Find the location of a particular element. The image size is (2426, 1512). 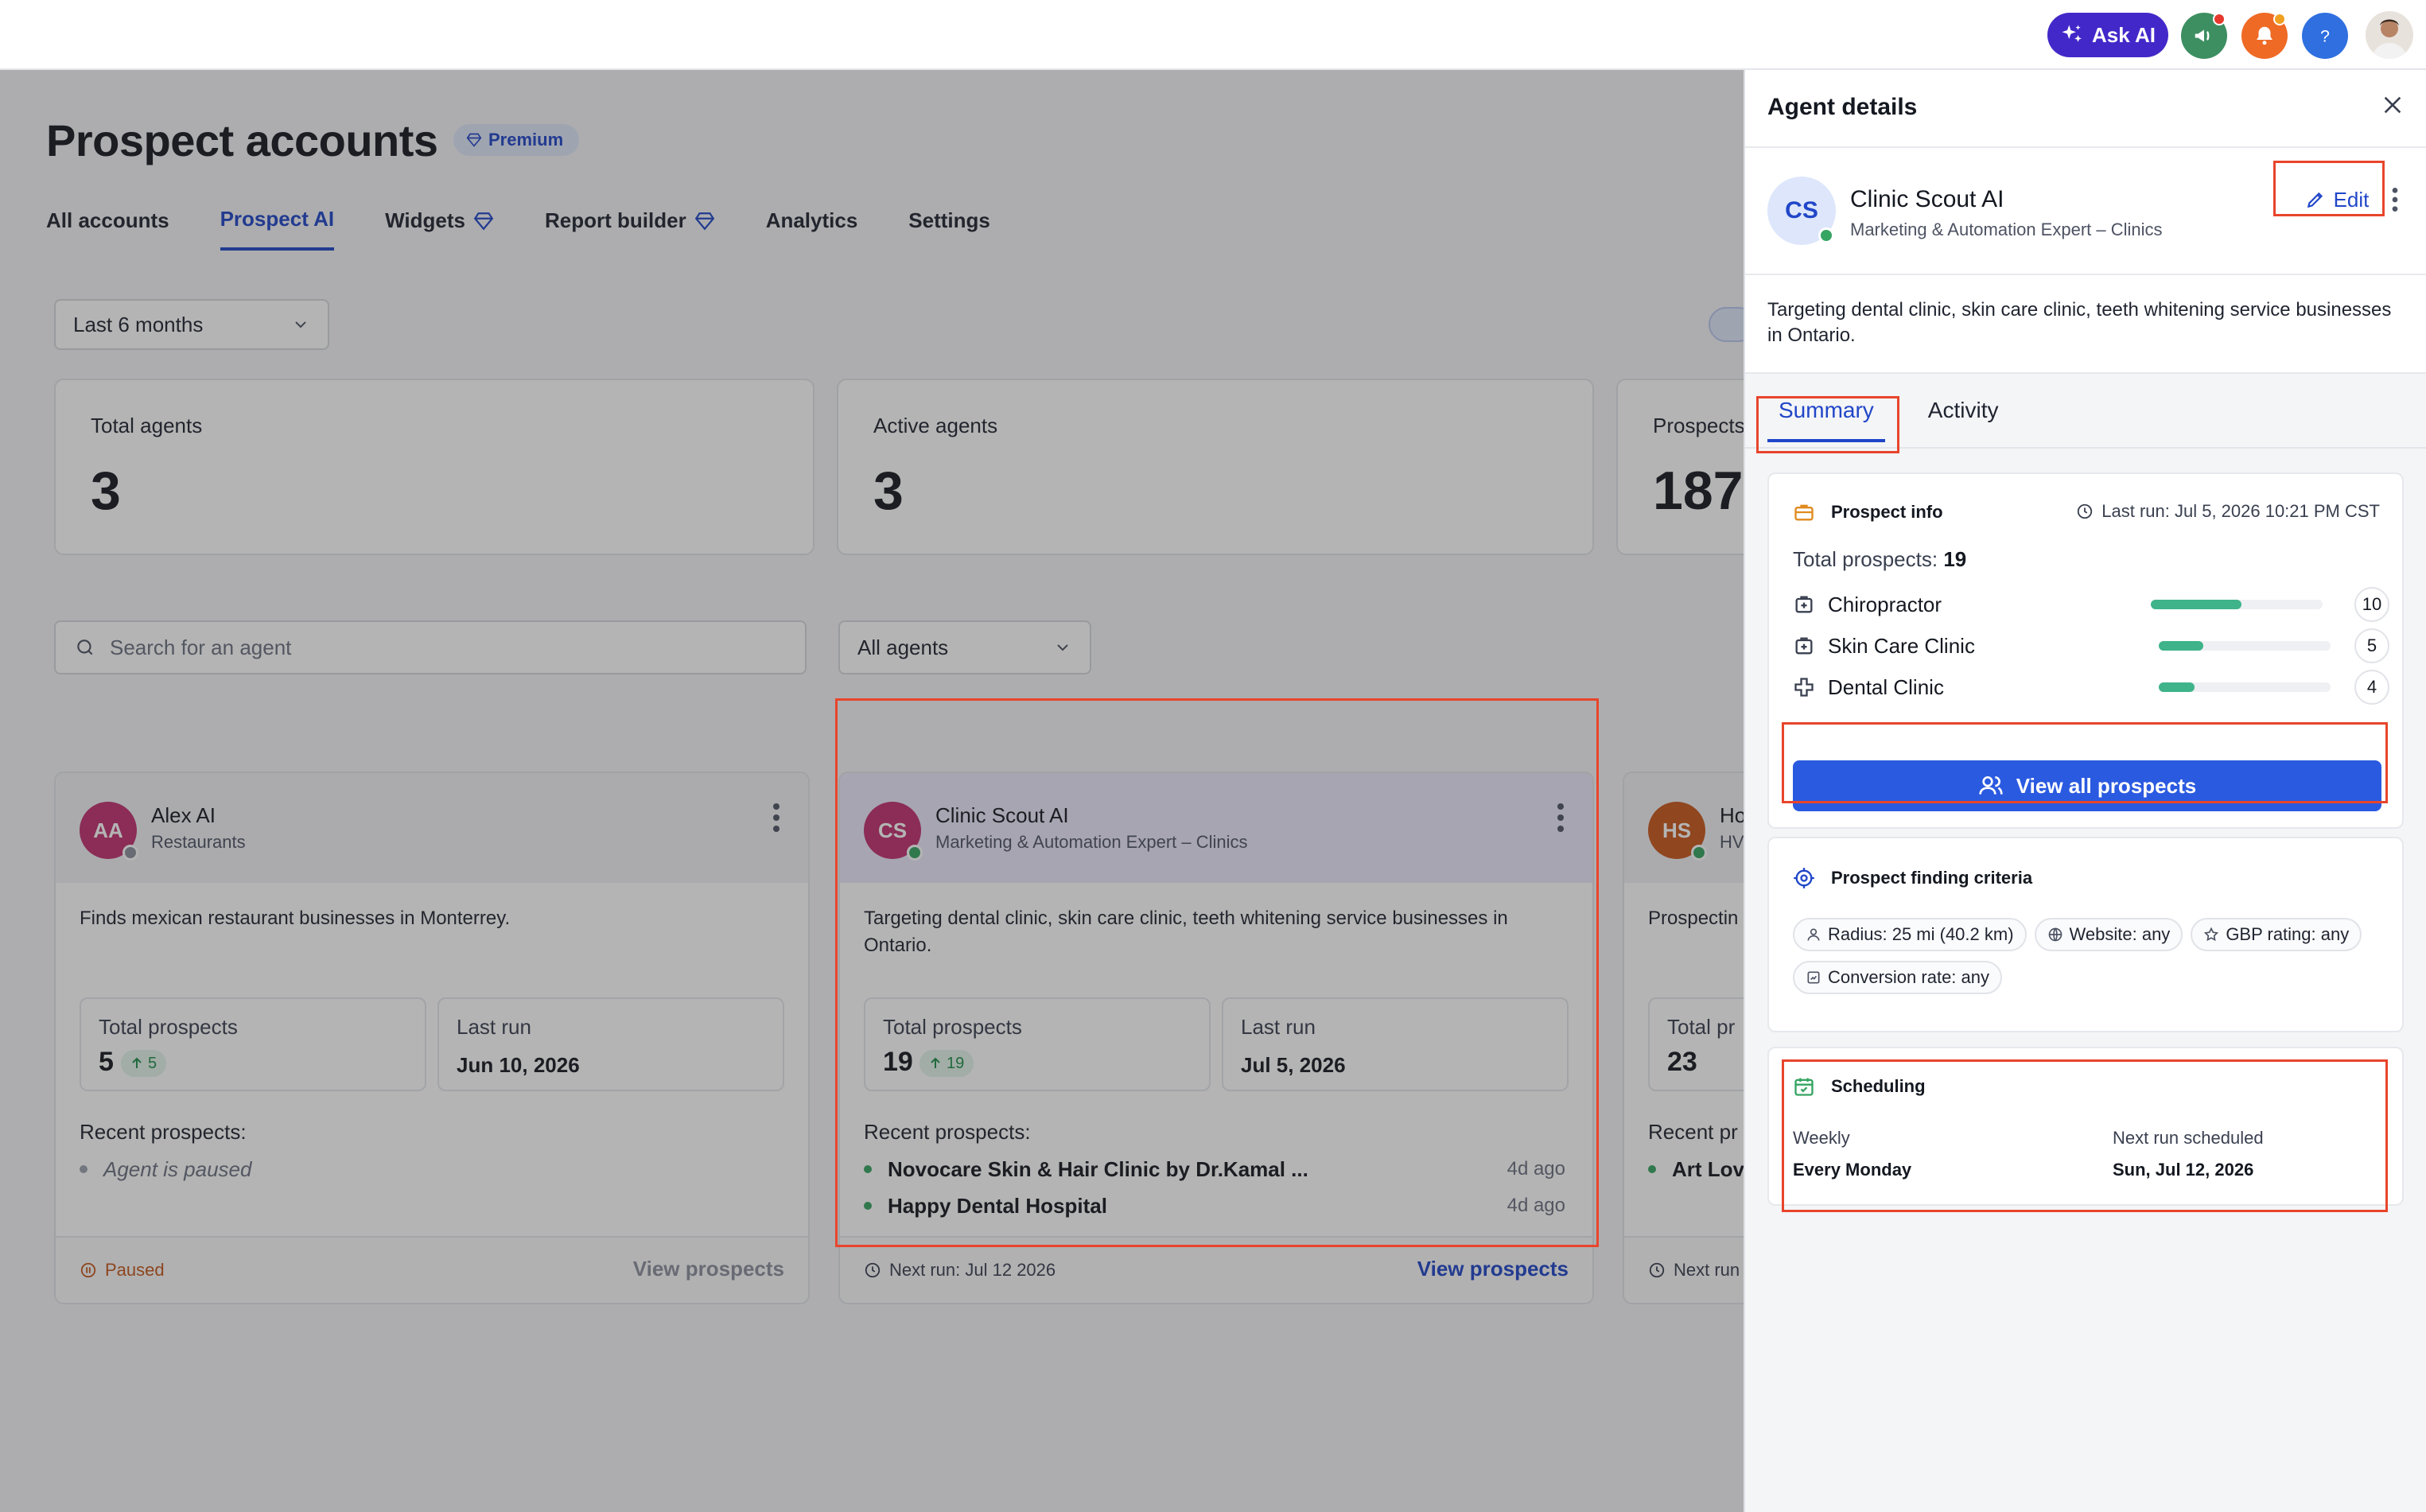

prospect-age: 4d ago is located at coordinates (1536, 1206).